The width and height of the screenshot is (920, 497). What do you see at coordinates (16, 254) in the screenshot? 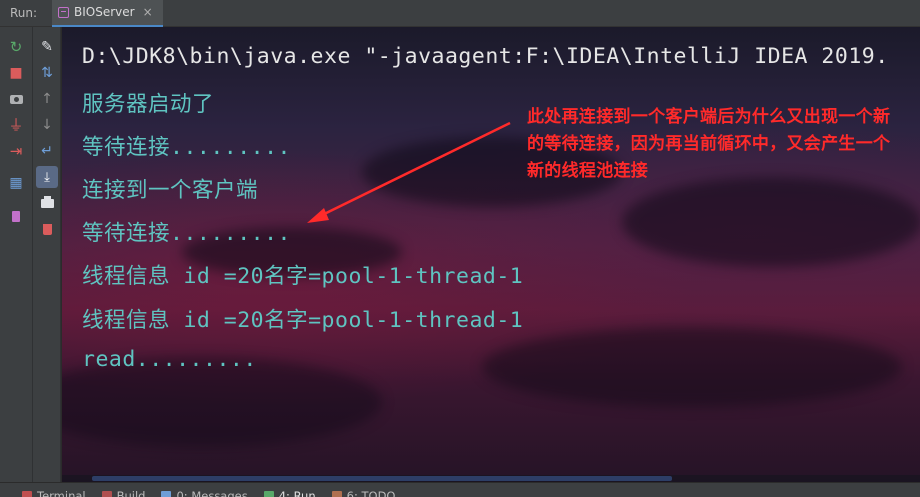
I see `run-toolbar-primary: ↻ ■ ⏚ ⇥ ▦` at bounding box center [16, 254].